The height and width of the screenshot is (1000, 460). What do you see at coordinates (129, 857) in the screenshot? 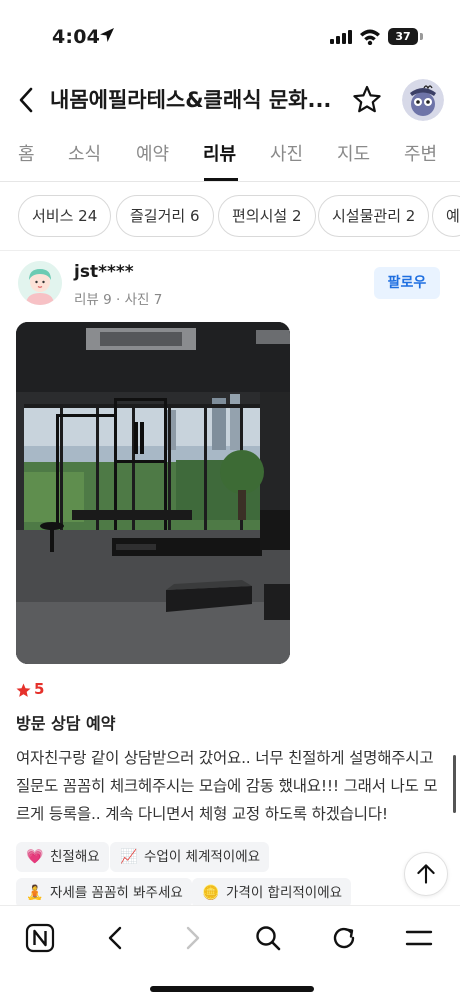
I see `chart-icon: 📈` at bounding box center [129, 857].